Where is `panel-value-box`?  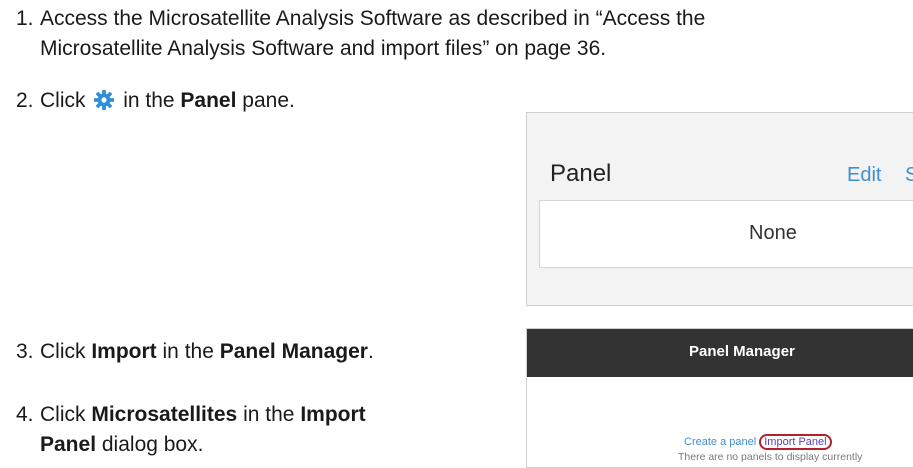 panel-value-box is located at coordinates (726, 234).